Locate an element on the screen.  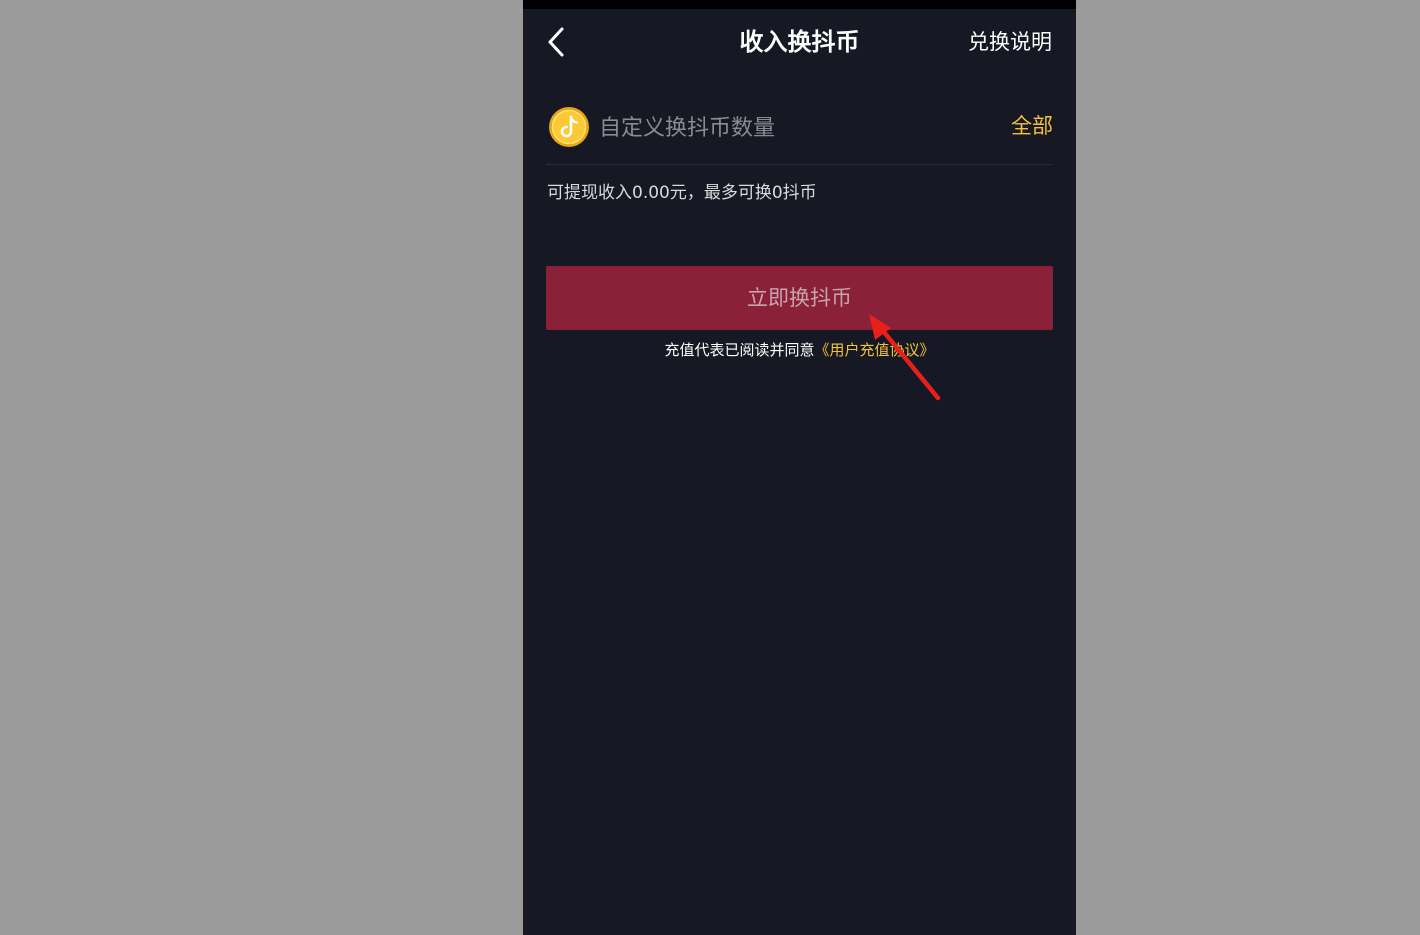
balance-text: 可提现收入0.00元，最多可换0抖币 is located at coordinates (682, 193).